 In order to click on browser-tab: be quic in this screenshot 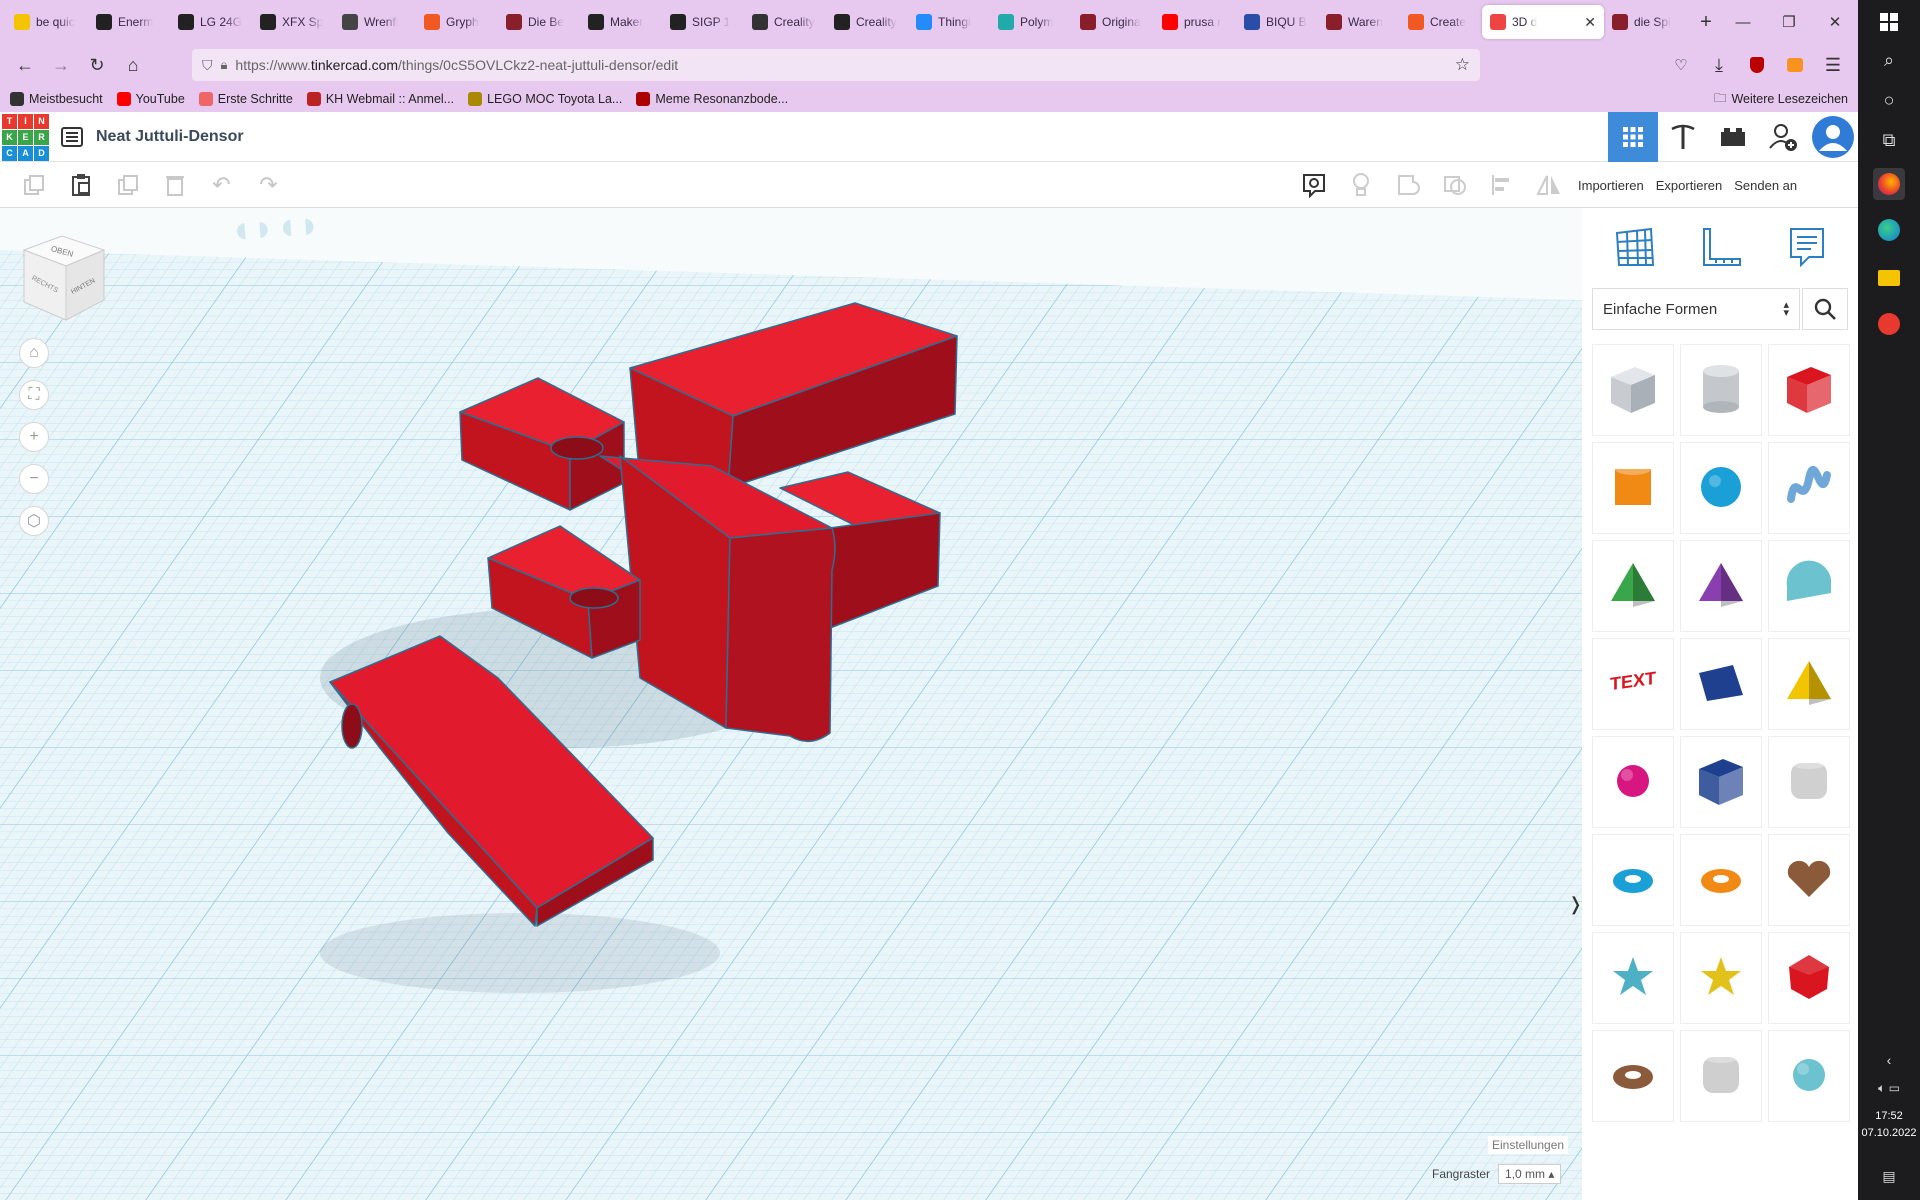, I will do `click(47, 22)`.